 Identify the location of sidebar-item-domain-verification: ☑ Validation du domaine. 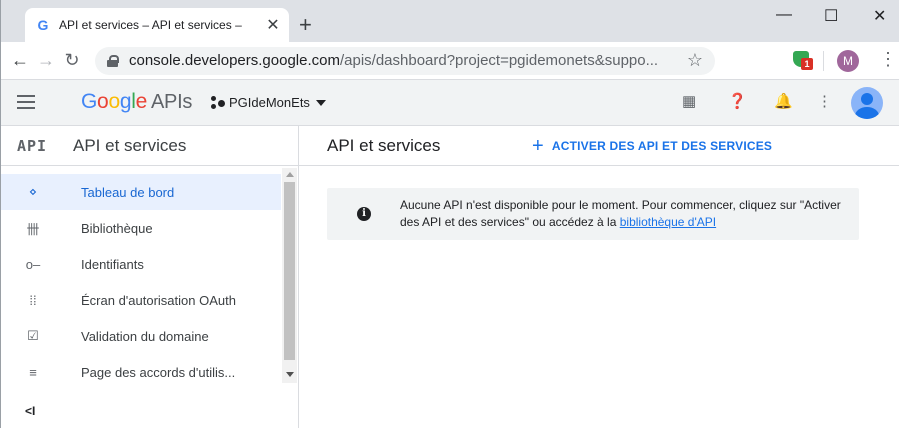
(141, 336).